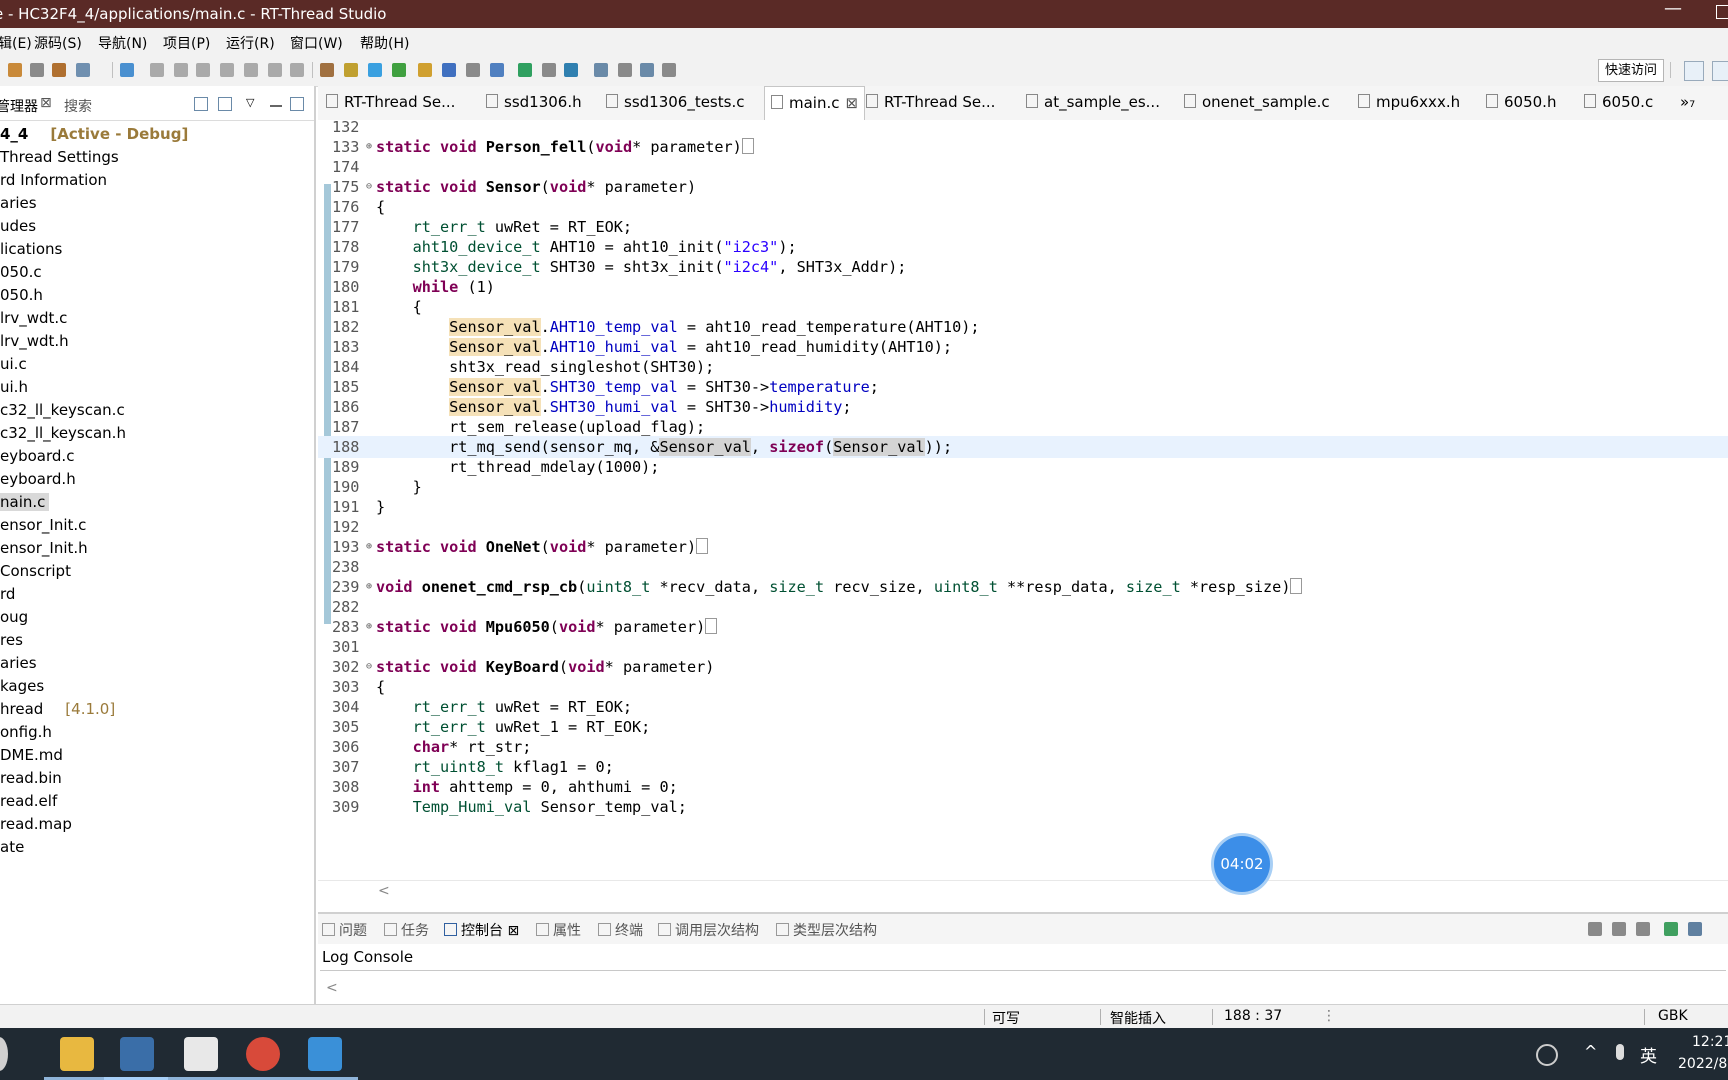 This screenshot has width=1728, height=1080. What do you see at coordinates (1620, 1052) in the screenshot?
I see `microphone-icon` at bounding box center [1620, 1052].